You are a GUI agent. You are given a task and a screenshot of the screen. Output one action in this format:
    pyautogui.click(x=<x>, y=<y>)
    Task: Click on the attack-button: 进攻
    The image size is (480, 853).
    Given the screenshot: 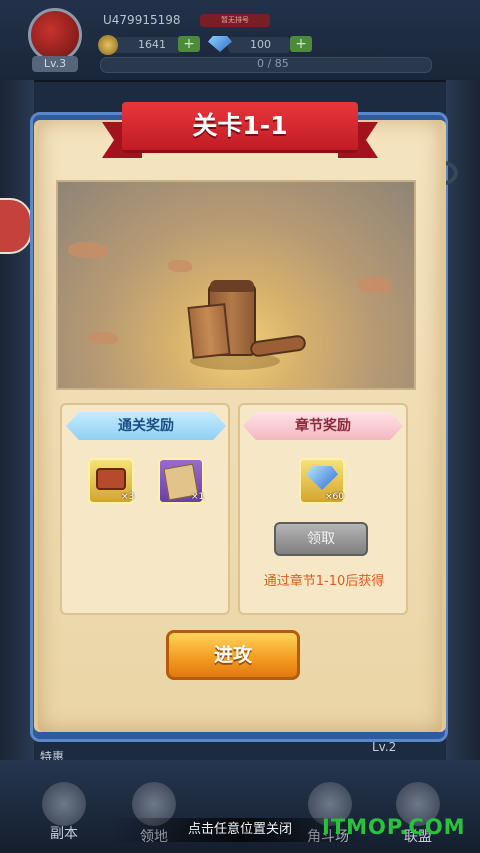 What is the action you would take?
    pyautogui.click(x=233, y=655)
    